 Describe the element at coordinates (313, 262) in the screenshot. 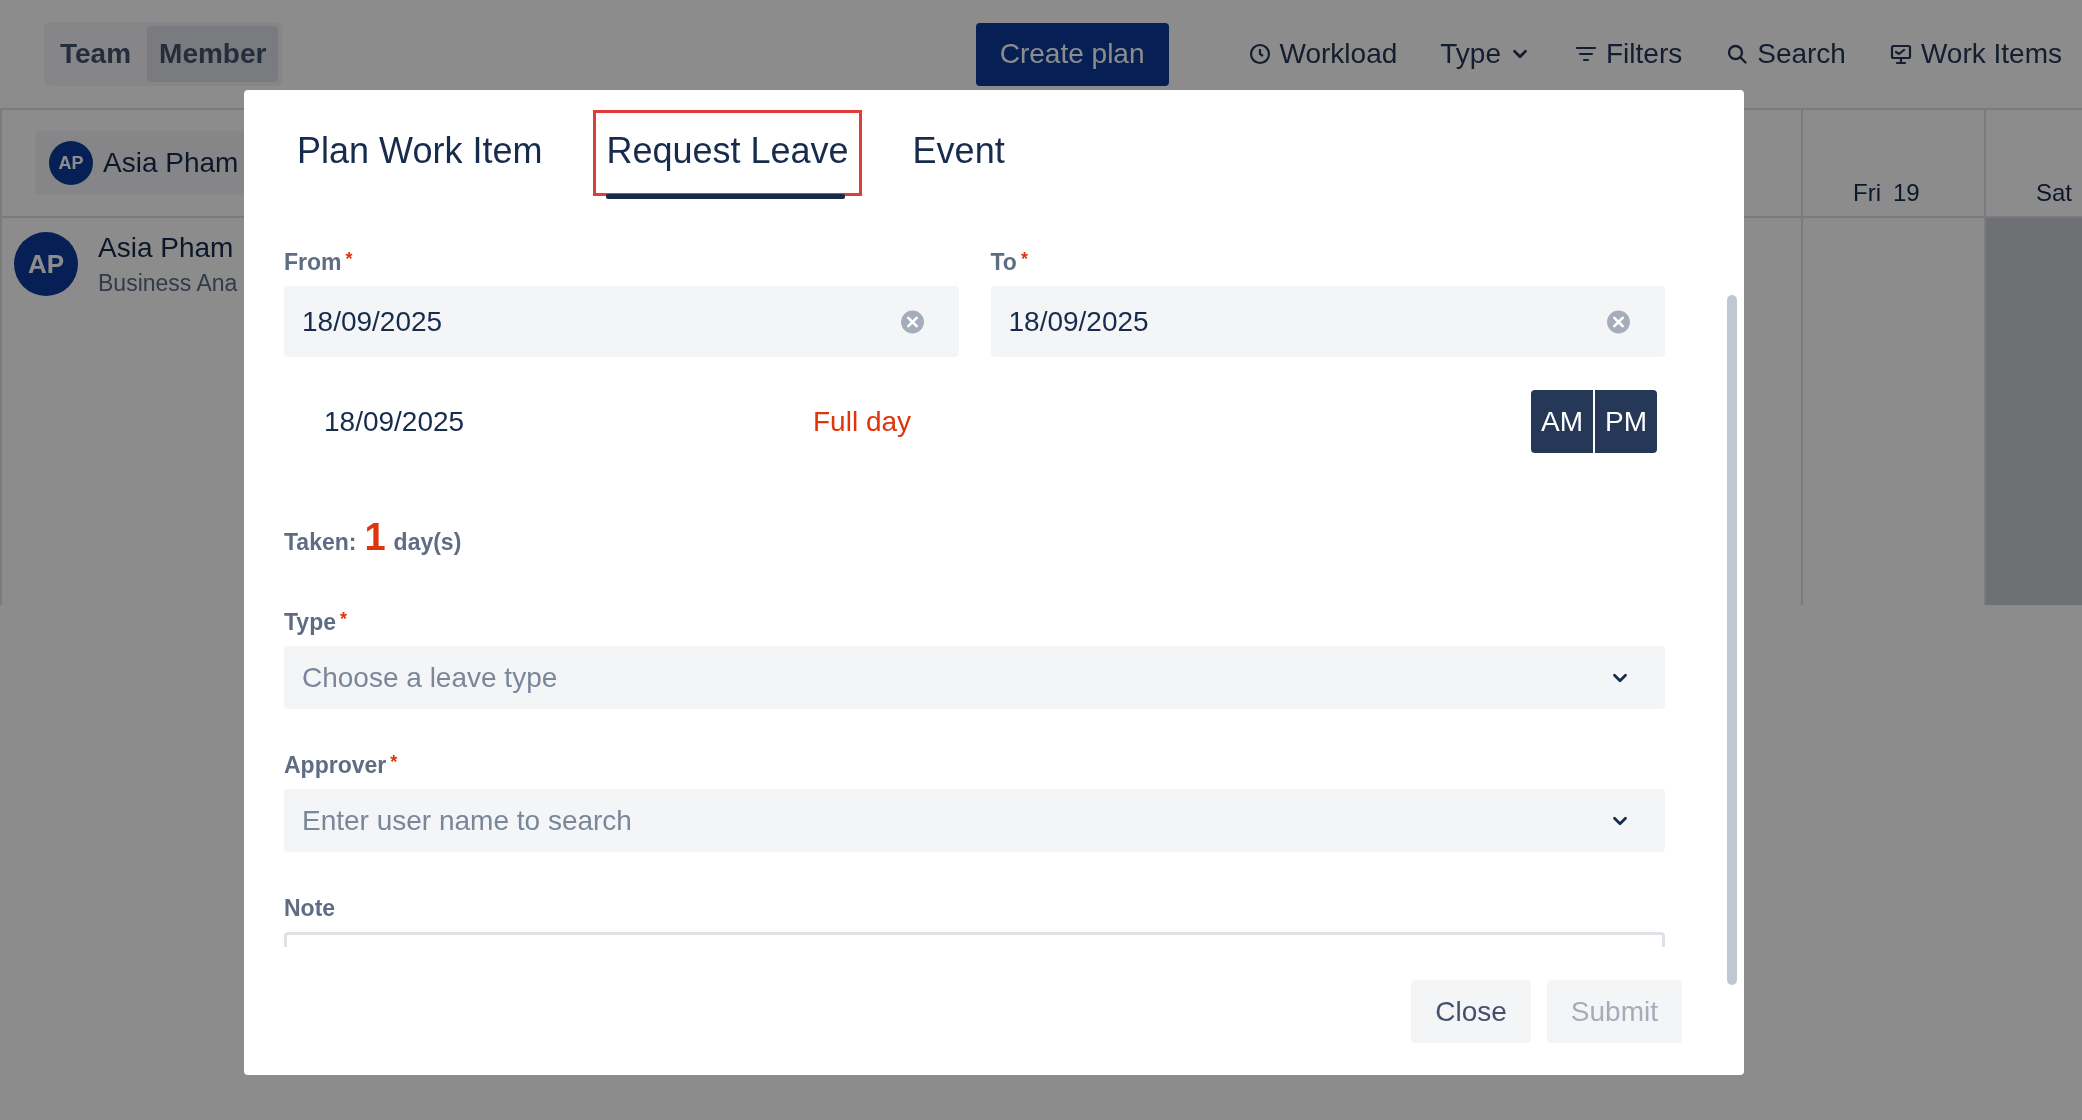

I see `field-label: From` at that location.